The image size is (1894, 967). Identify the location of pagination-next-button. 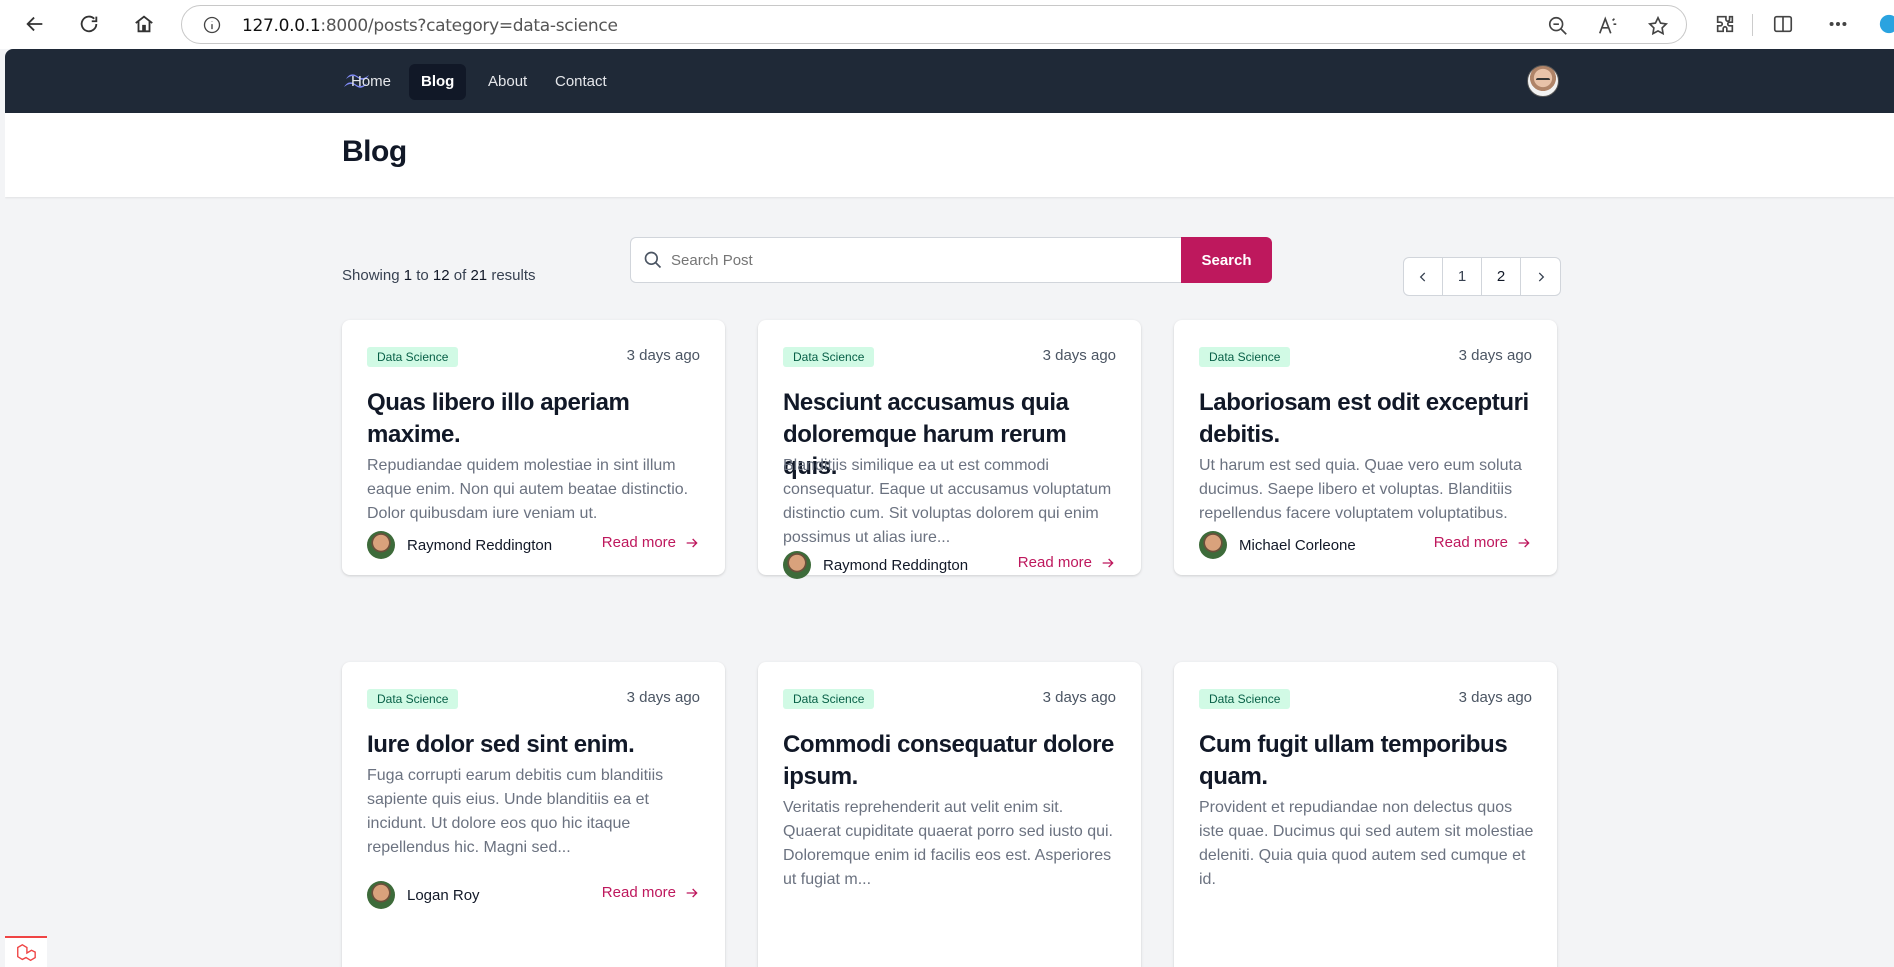
(1540, 276).